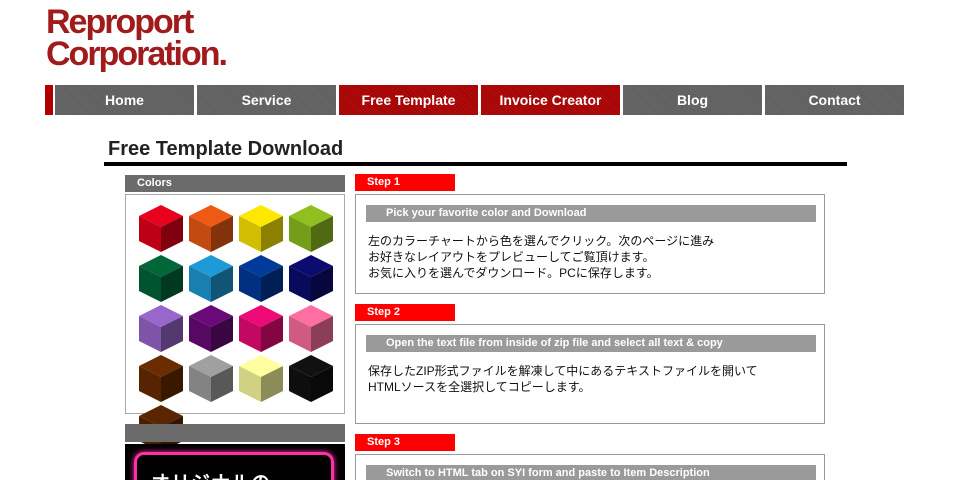 This screenshot has width=959, height=480. I want to click on color-swatch-magenta, so click(261, 329).